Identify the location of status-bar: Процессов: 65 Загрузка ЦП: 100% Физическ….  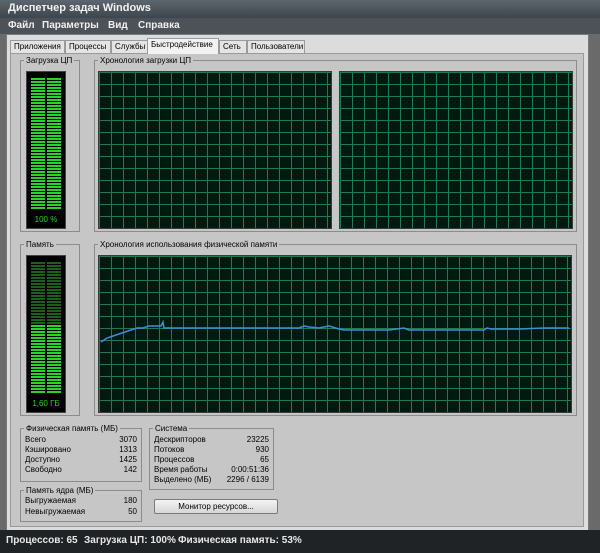
(300, 541).